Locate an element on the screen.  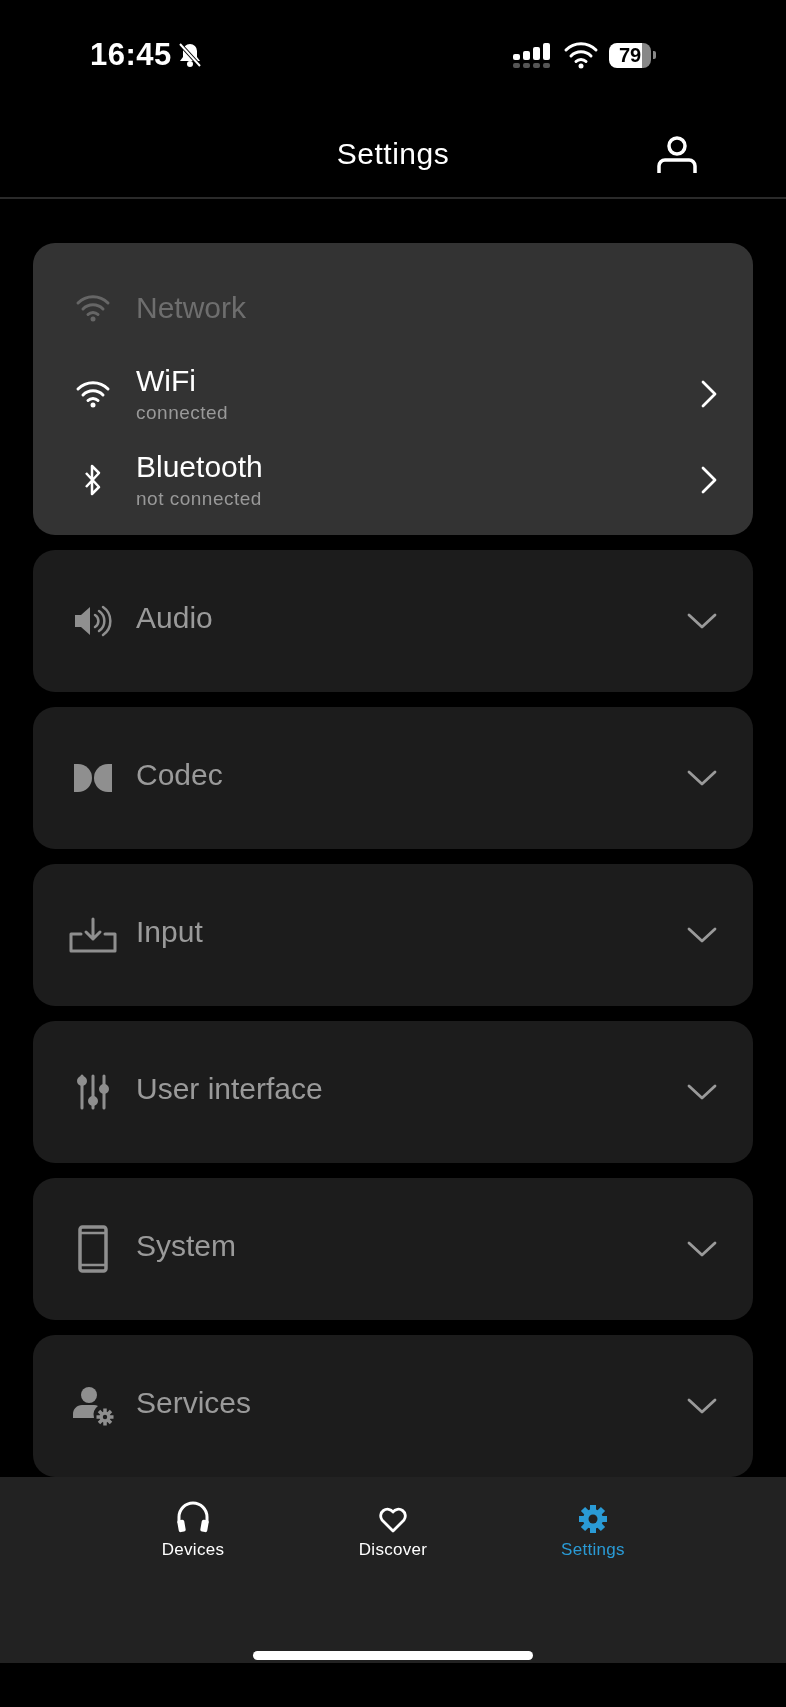
phone-icon is located at coordinates (93, 1249).